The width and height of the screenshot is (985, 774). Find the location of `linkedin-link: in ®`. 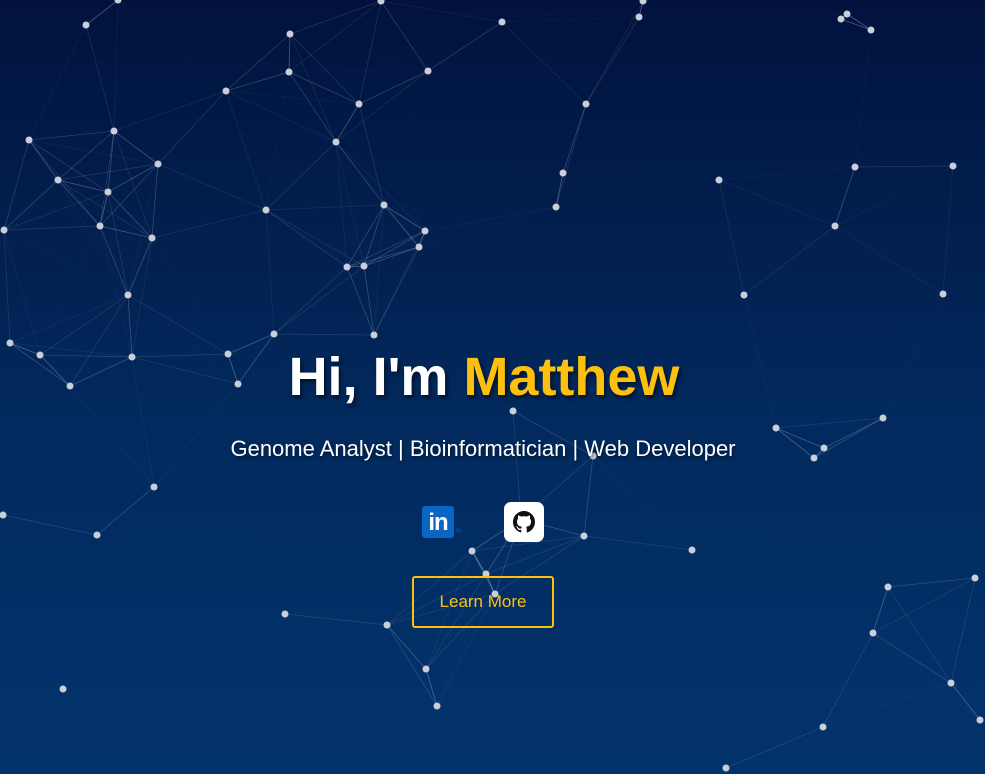

linkedin-link: in ® is located at coordinates (442, 522).